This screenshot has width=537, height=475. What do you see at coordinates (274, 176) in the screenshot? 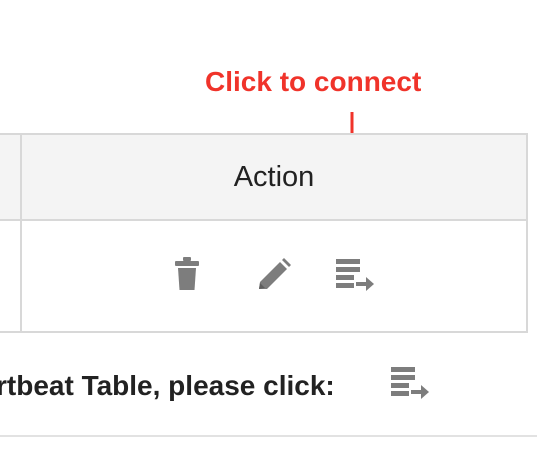
I see `action-column-header: Action` at bounding box center [274, 176].